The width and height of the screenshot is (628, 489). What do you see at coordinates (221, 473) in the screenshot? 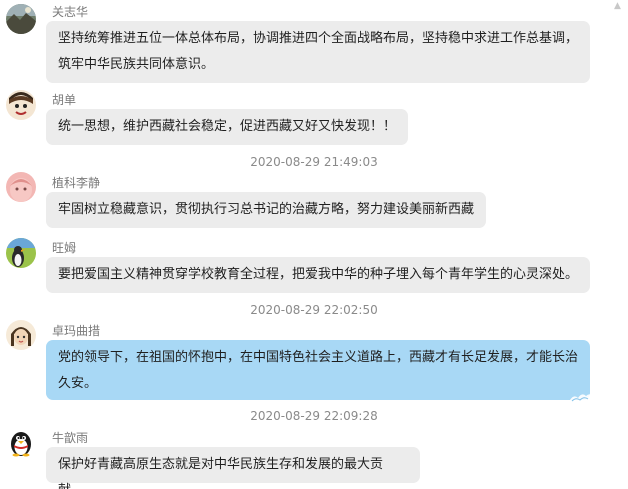
I see `message-line: 保护好青藏高原生态就是对中华民族生存和发展的最大贡献。` at bounding box center [221, 473].